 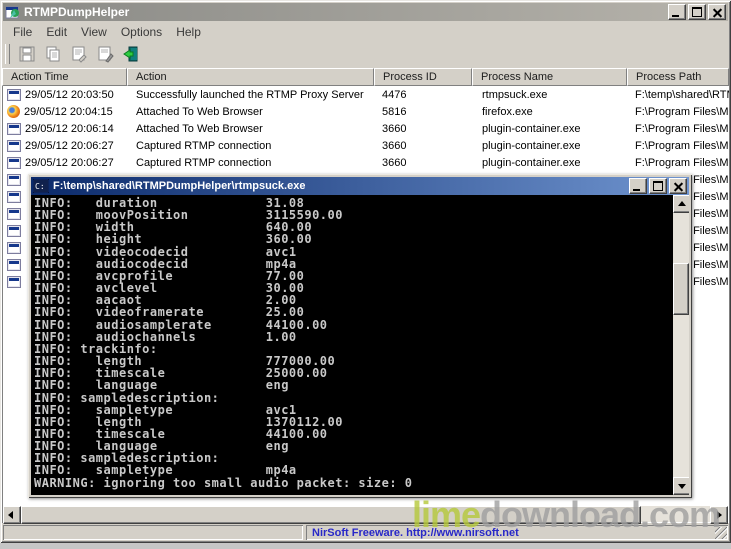 I want to click on copy-icon, so click(x=53, y=54).